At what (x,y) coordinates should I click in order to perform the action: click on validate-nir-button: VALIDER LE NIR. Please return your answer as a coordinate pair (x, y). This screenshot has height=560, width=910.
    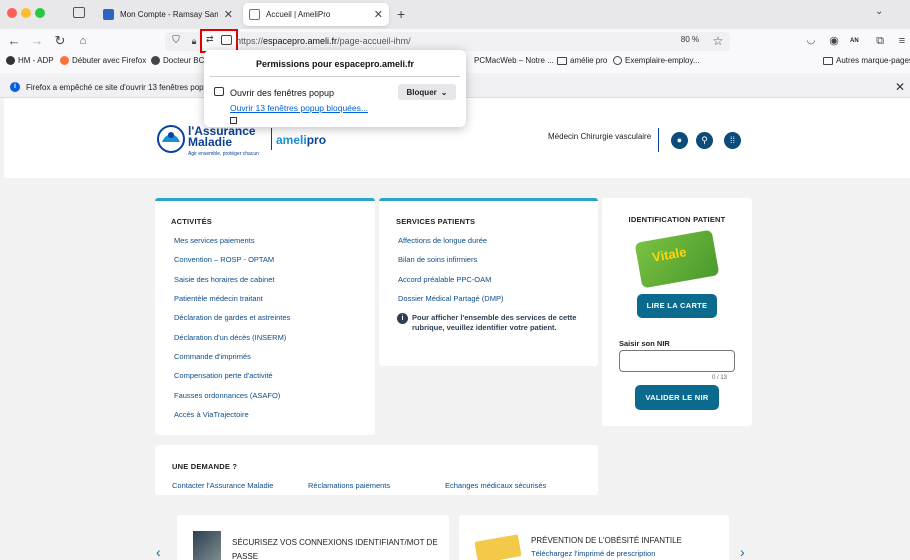
    Looking at the image, I should click on (677, 397).